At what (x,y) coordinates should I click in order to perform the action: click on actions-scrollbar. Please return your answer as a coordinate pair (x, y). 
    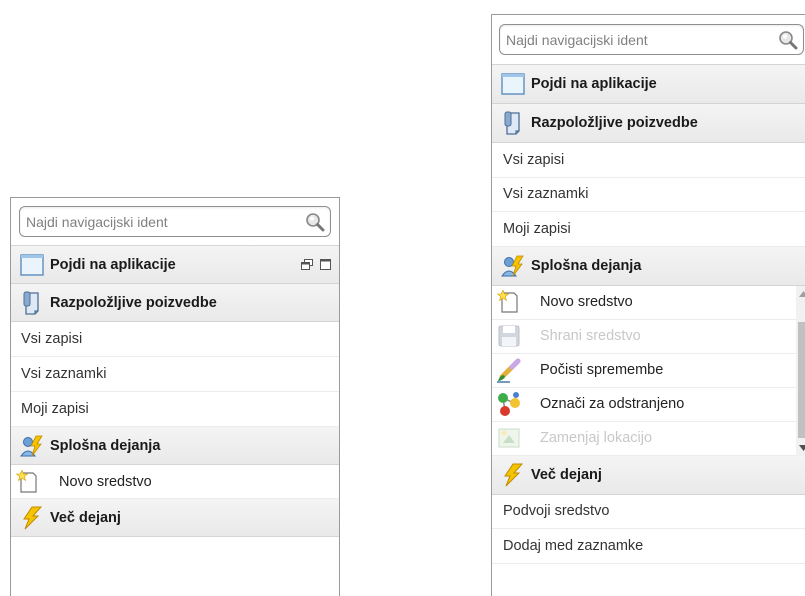
    Looking at the image, I should click on (800, 370).